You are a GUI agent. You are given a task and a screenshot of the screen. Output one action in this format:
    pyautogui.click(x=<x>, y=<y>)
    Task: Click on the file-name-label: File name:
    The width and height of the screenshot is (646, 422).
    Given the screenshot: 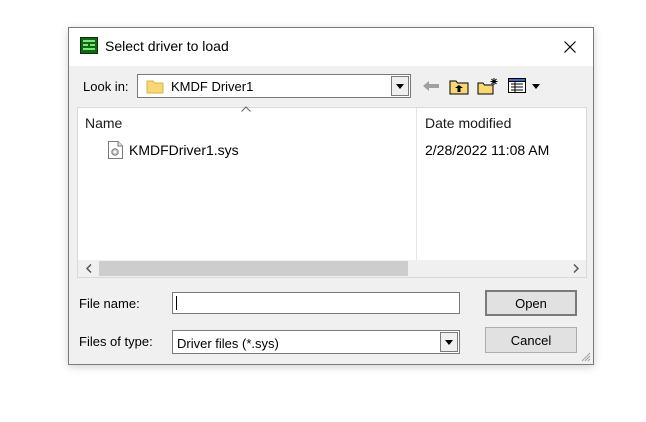 What is the action you would take?
    pyautogui.click(x=109, y=303)
    